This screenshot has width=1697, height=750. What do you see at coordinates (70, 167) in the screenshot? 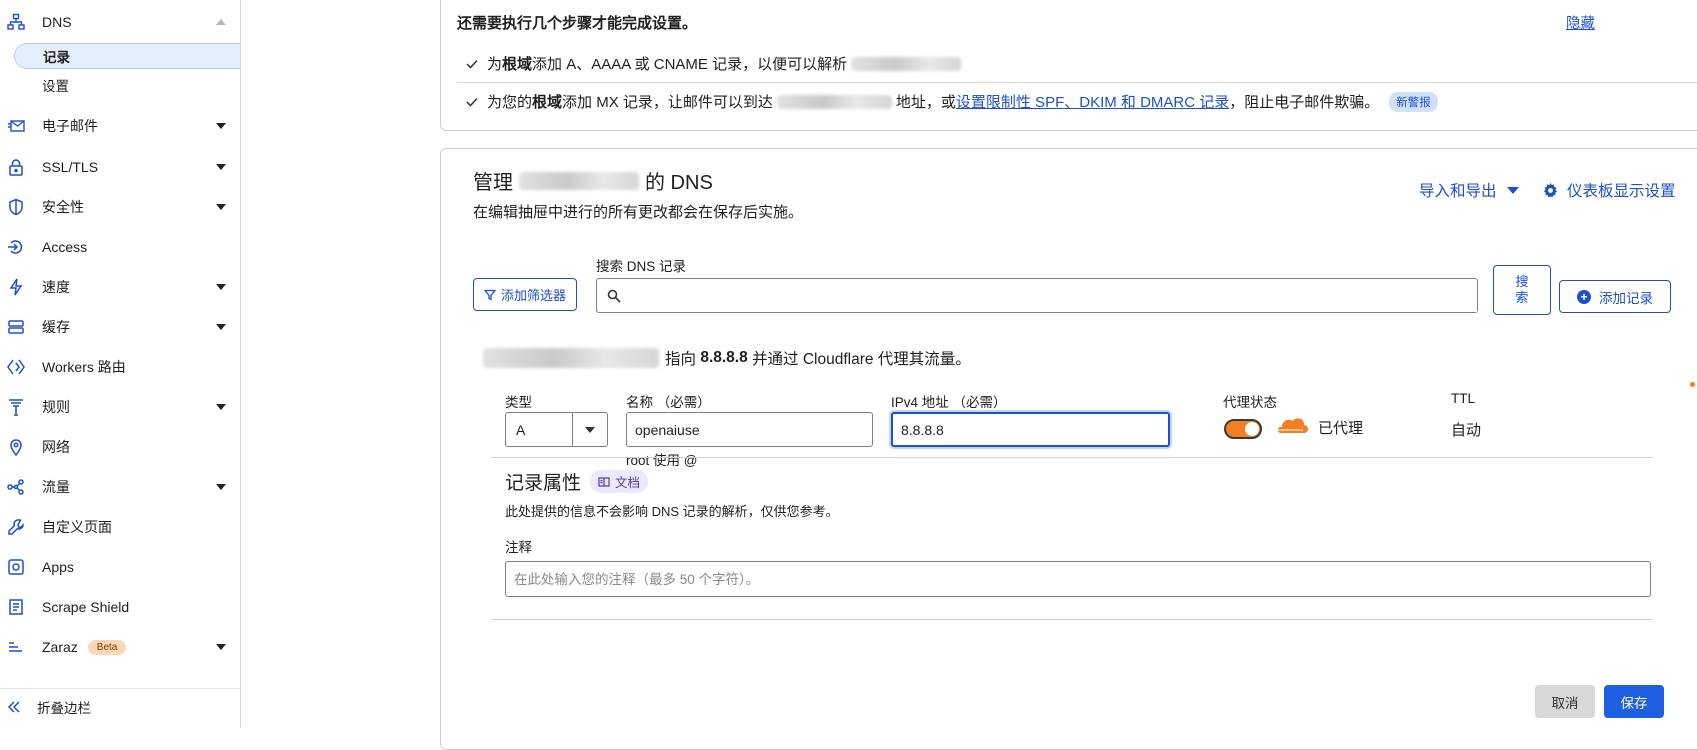
I see `sidebar-item-label: SSL/TLS` at bounding box center [70, 167].